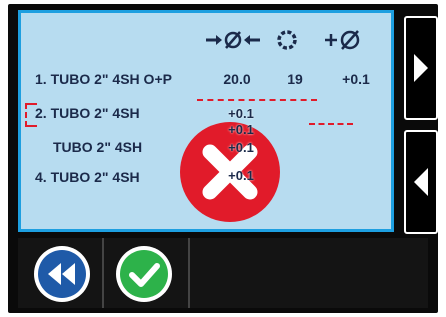  I want to click on chevron-right-icon, so click(421, 68).